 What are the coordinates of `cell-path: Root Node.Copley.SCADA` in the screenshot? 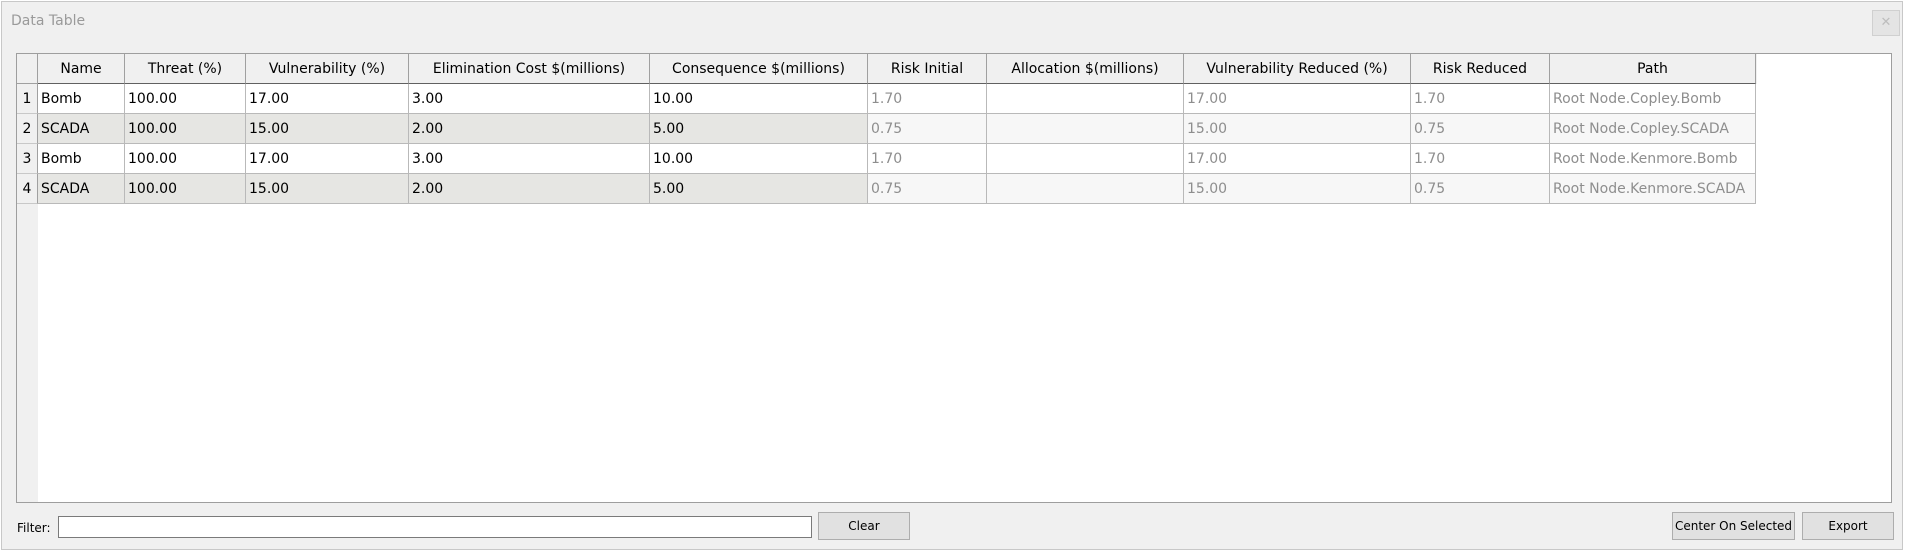 It's located at (1653, 129).